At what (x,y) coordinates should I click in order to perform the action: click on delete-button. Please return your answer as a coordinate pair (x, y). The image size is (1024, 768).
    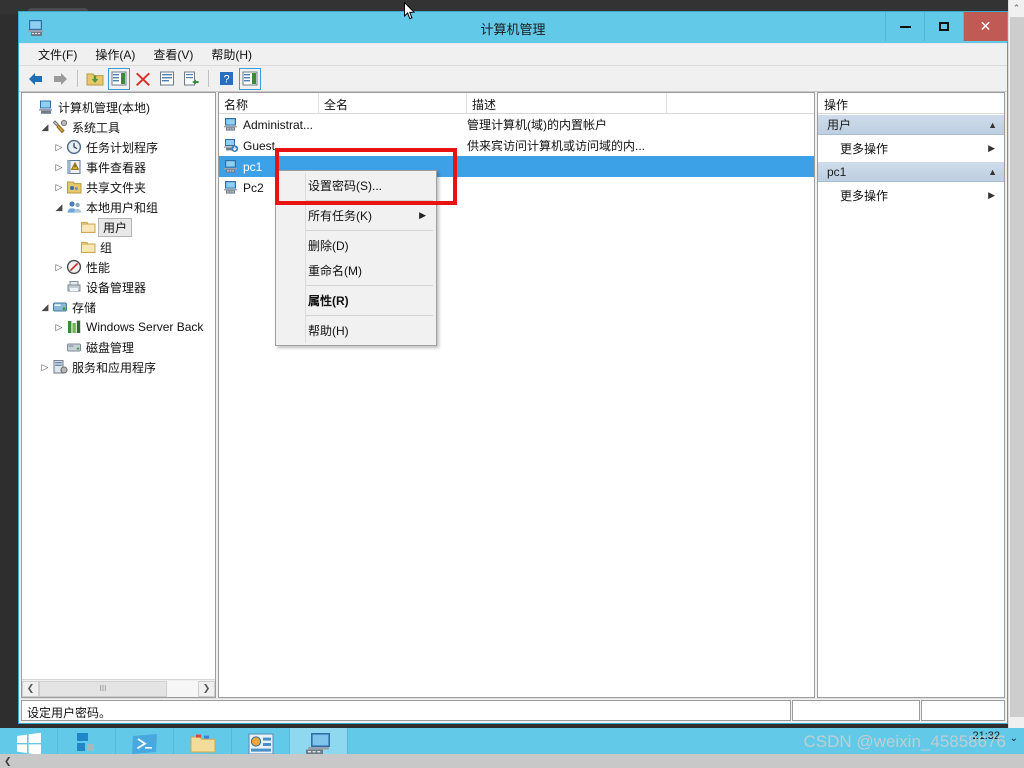
    Looking at the image, I should click on (143, 79).